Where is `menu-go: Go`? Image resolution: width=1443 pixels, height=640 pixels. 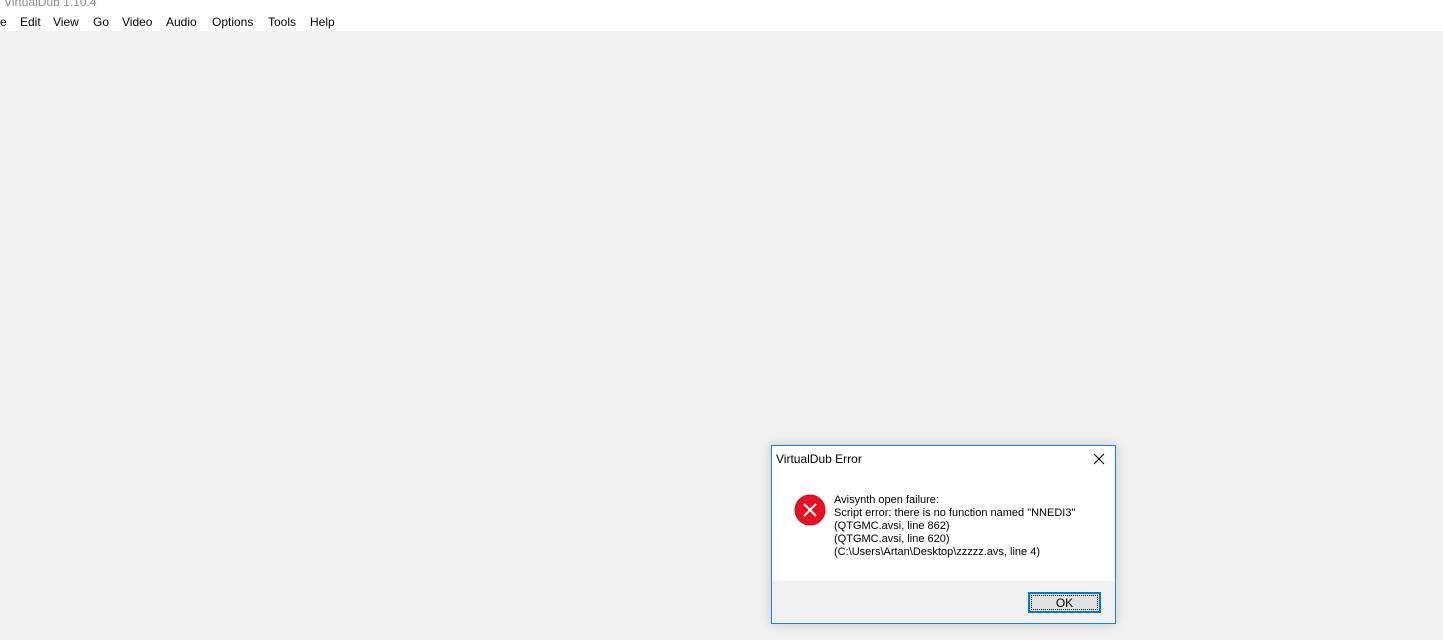
menu-go: Go is located at coordinates (101, 22).